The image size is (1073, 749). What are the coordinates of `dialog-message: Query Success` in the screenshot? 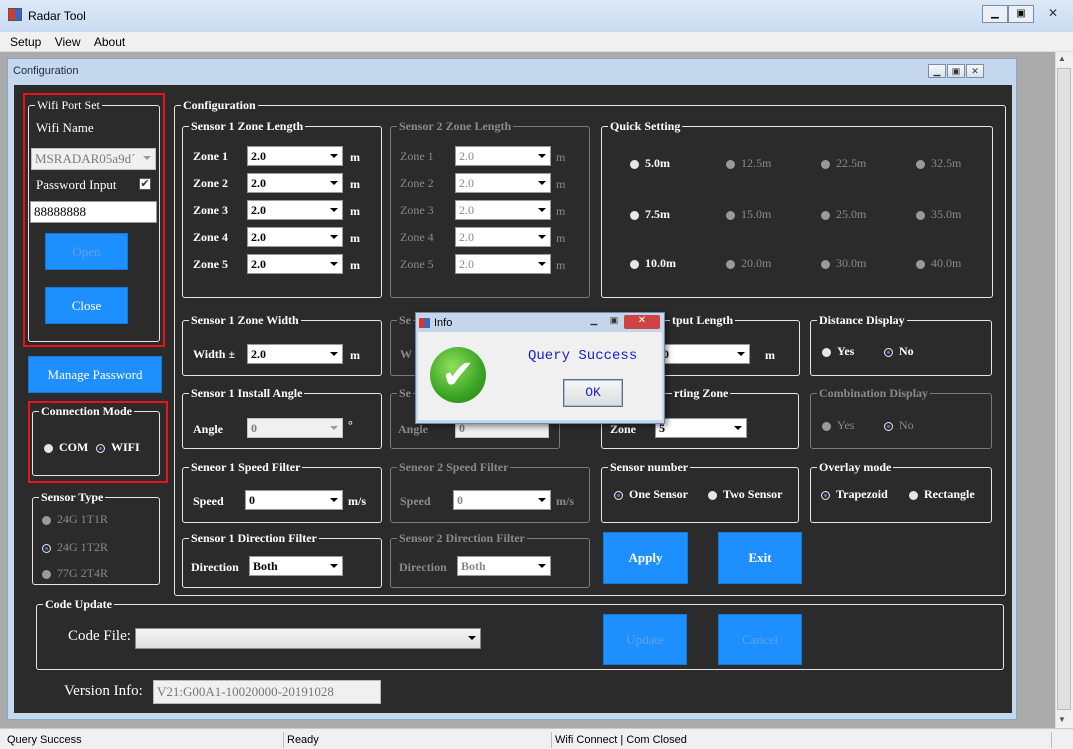 It's located at (583, 356).